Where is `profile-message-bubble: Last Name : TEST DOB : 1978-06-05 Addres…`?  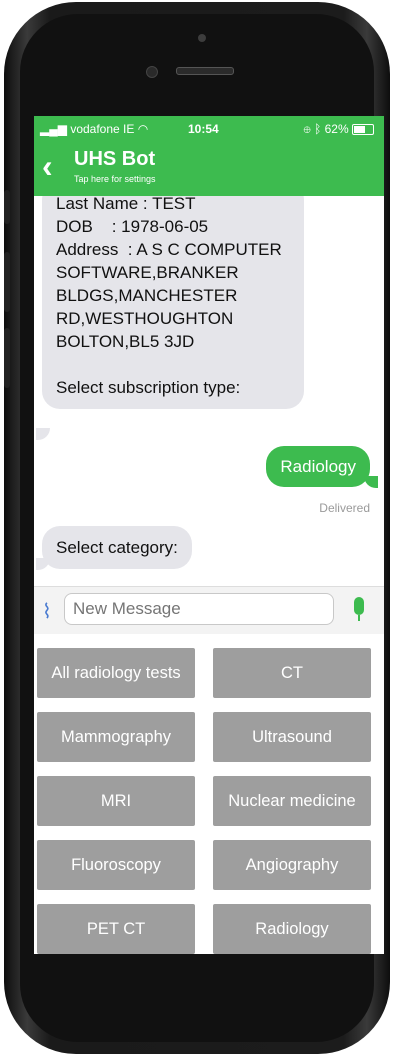
profile-message-bubble: Last Name : TEST DOB : 1978-06-05 Addres… is located at coordinates (173, 302).